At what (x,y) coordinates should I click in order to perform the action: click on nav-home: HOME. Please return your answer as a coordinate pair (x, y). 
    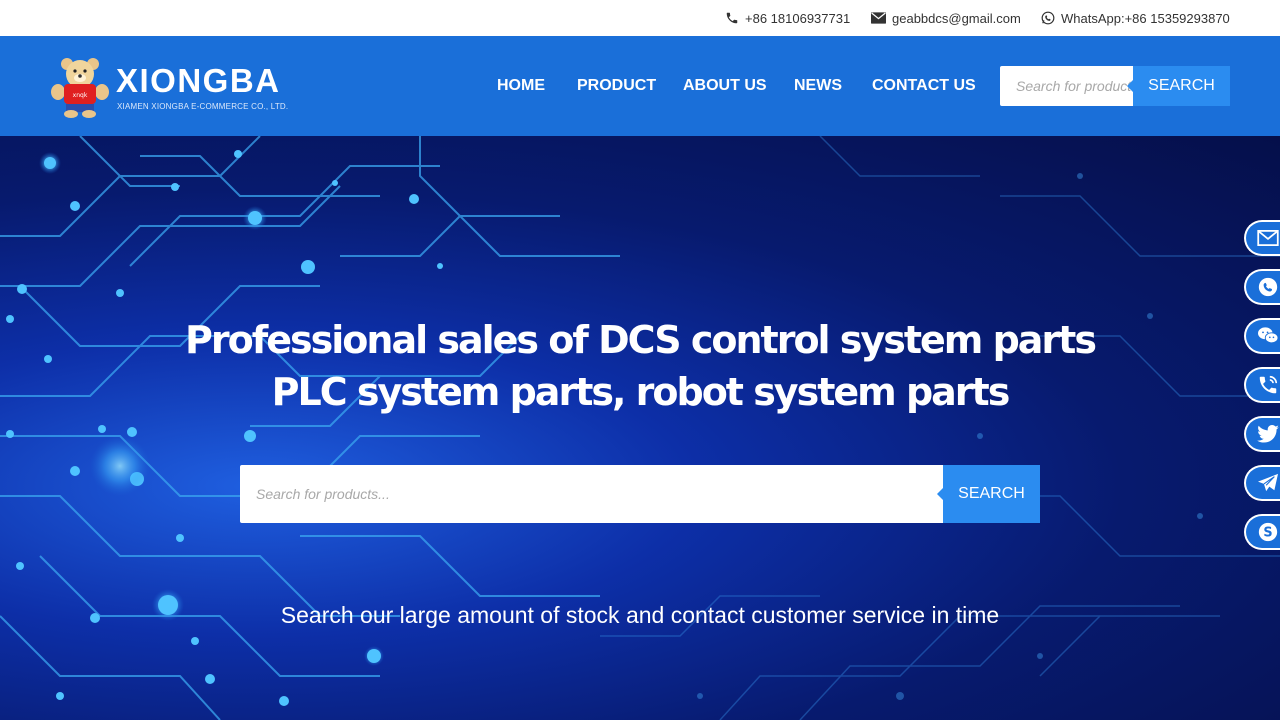
    Looking at the image, I should click on (521, 86).